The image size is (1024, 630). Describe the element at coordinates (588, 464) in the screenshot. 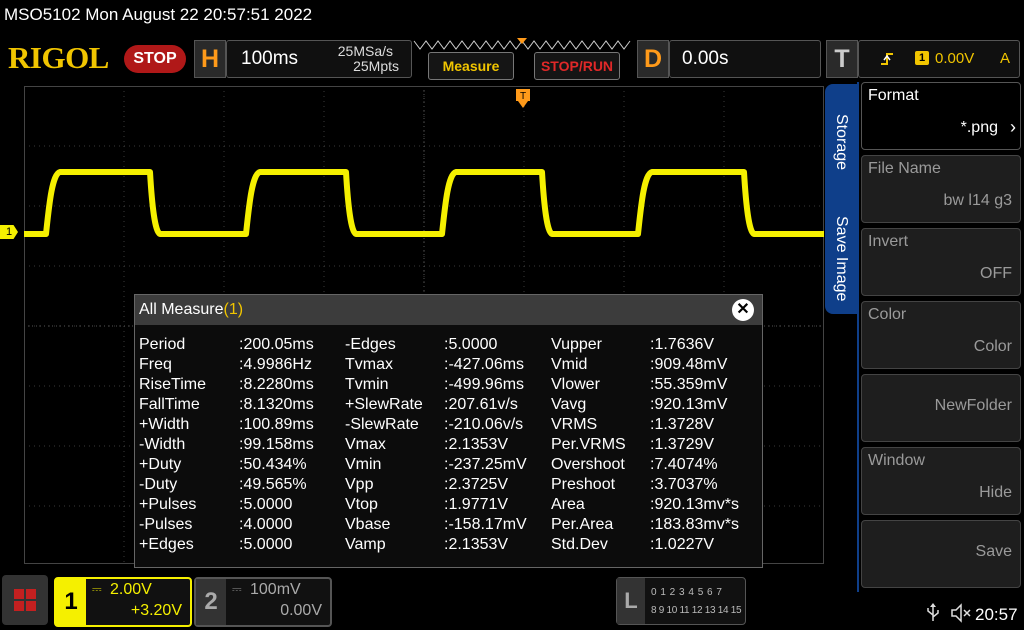

I see `measure-name: Overshoot` at that location.